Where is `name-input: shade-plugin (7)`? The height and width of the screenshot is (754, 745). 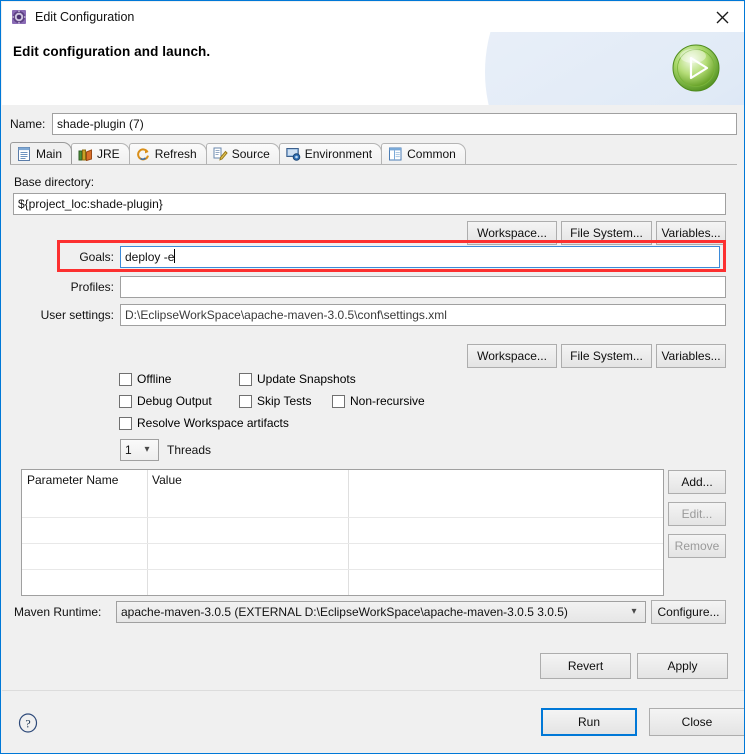
name-input: shade-plugin (7) is located at coordinates (394, 124).